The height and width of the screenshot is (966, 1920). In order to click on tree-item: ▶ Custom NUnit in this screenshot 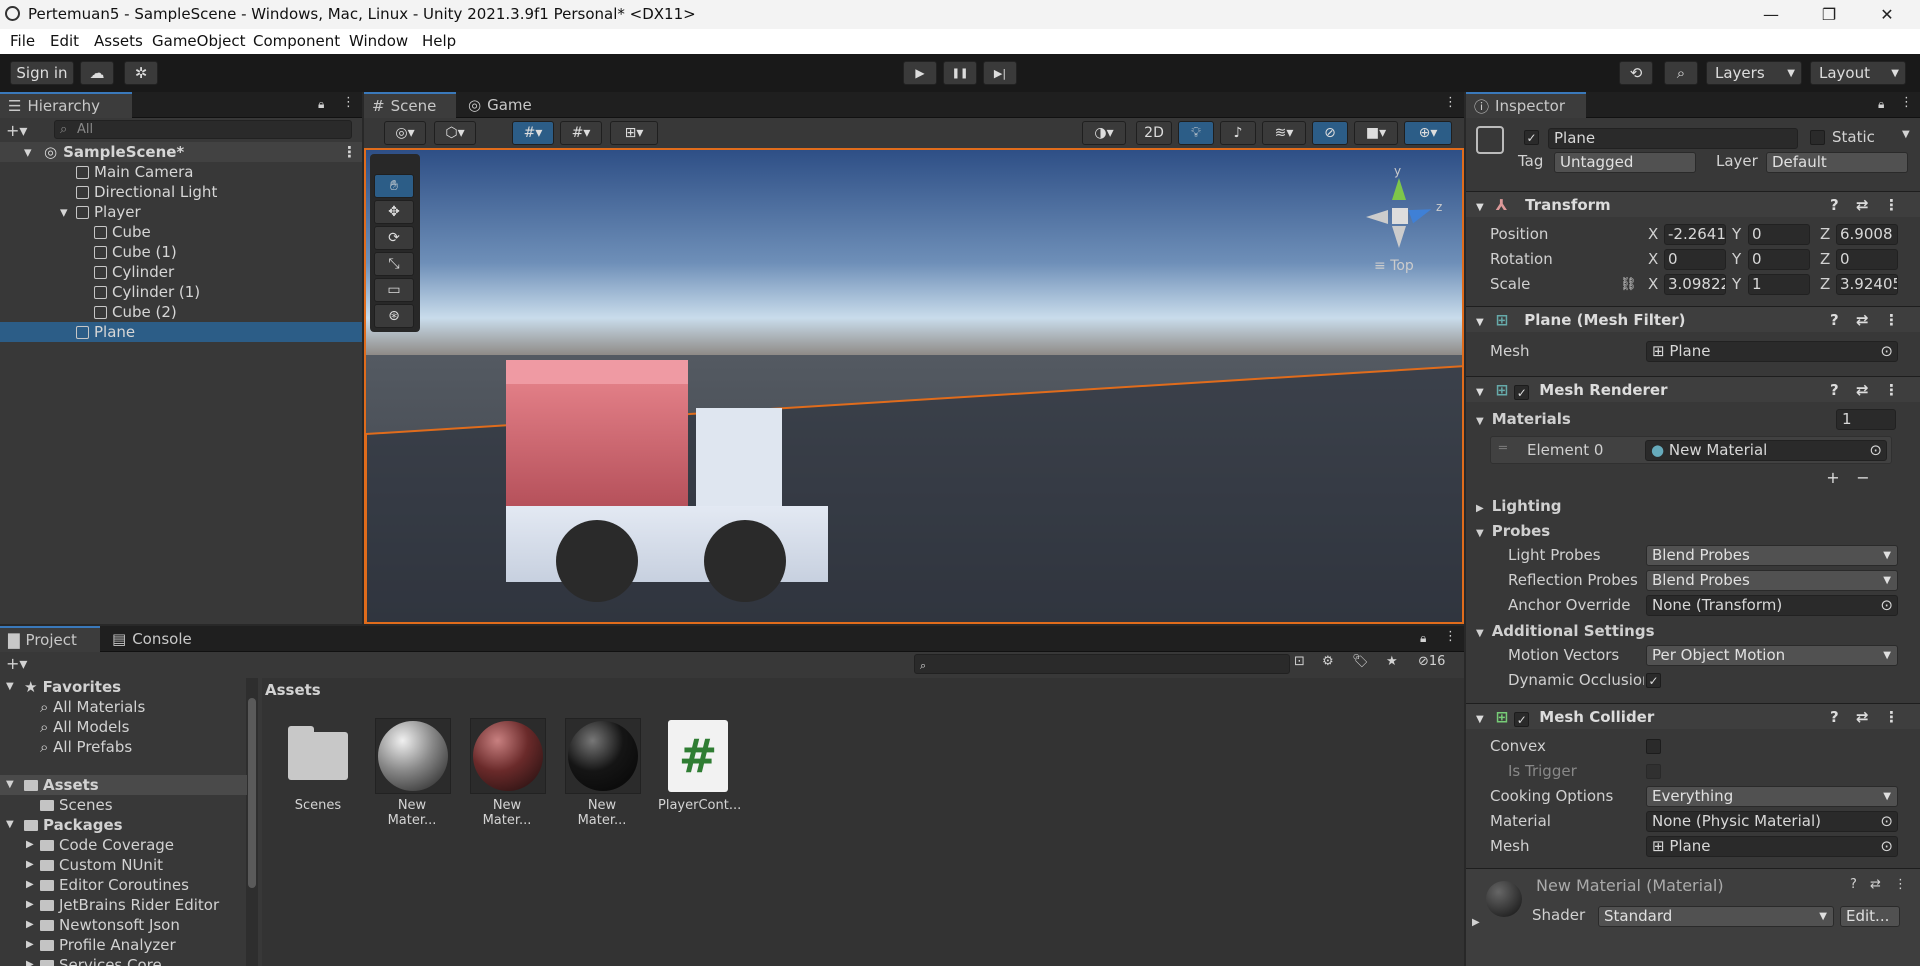, I will do `click(123, 865)`.